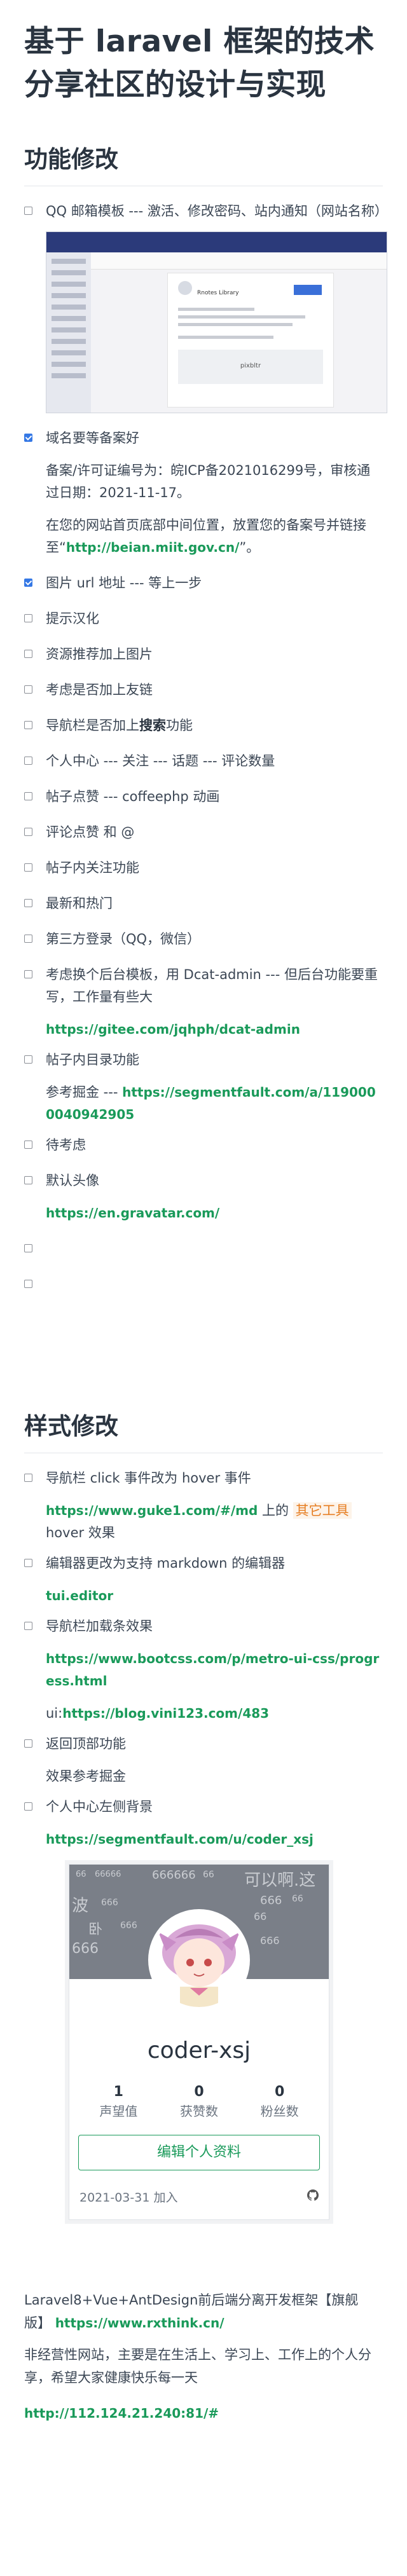 The width and height of the screenshot is (407, 2576). Describe the element at coordinates (118, 2092) in the screenshot. I see `stat-value: 1` at that location.